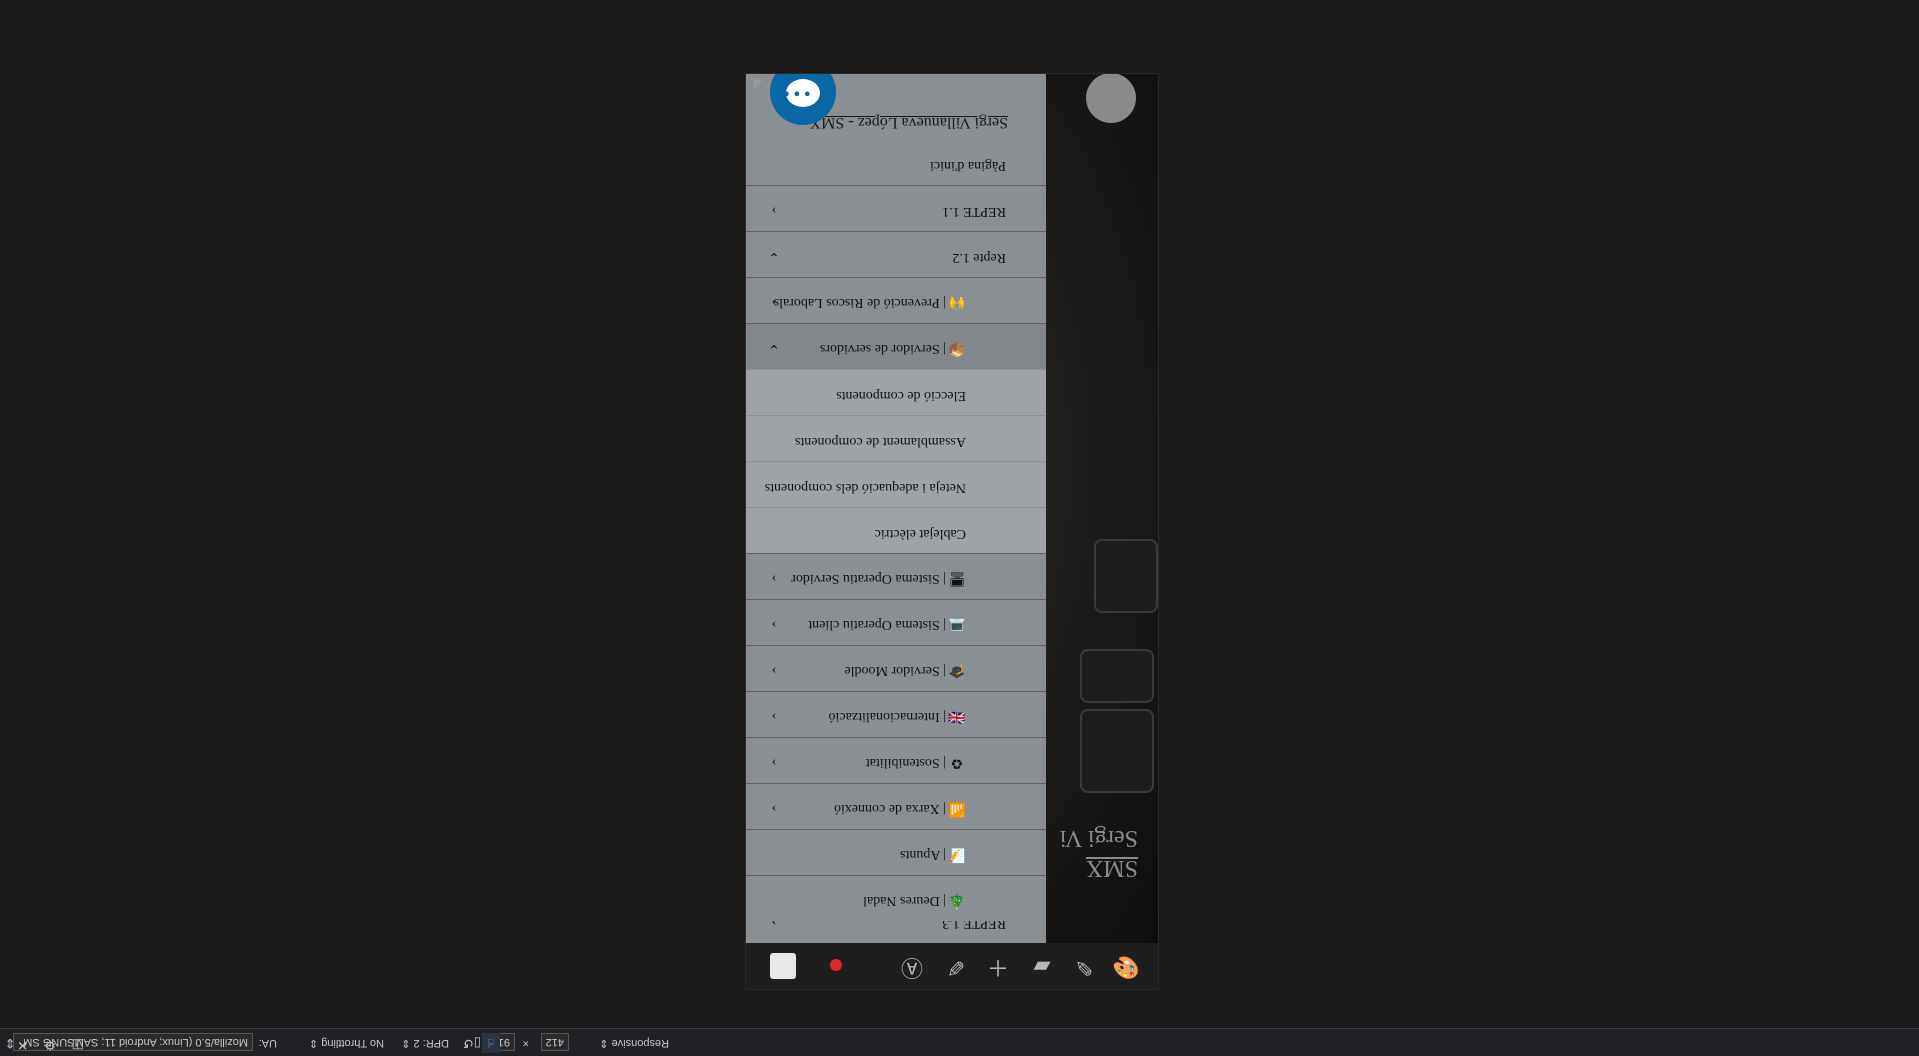 This screenshot has width=1919, height=1056. I want to click on submenu-item-cablejat: Cablejat elèctric, so click(896, 530).